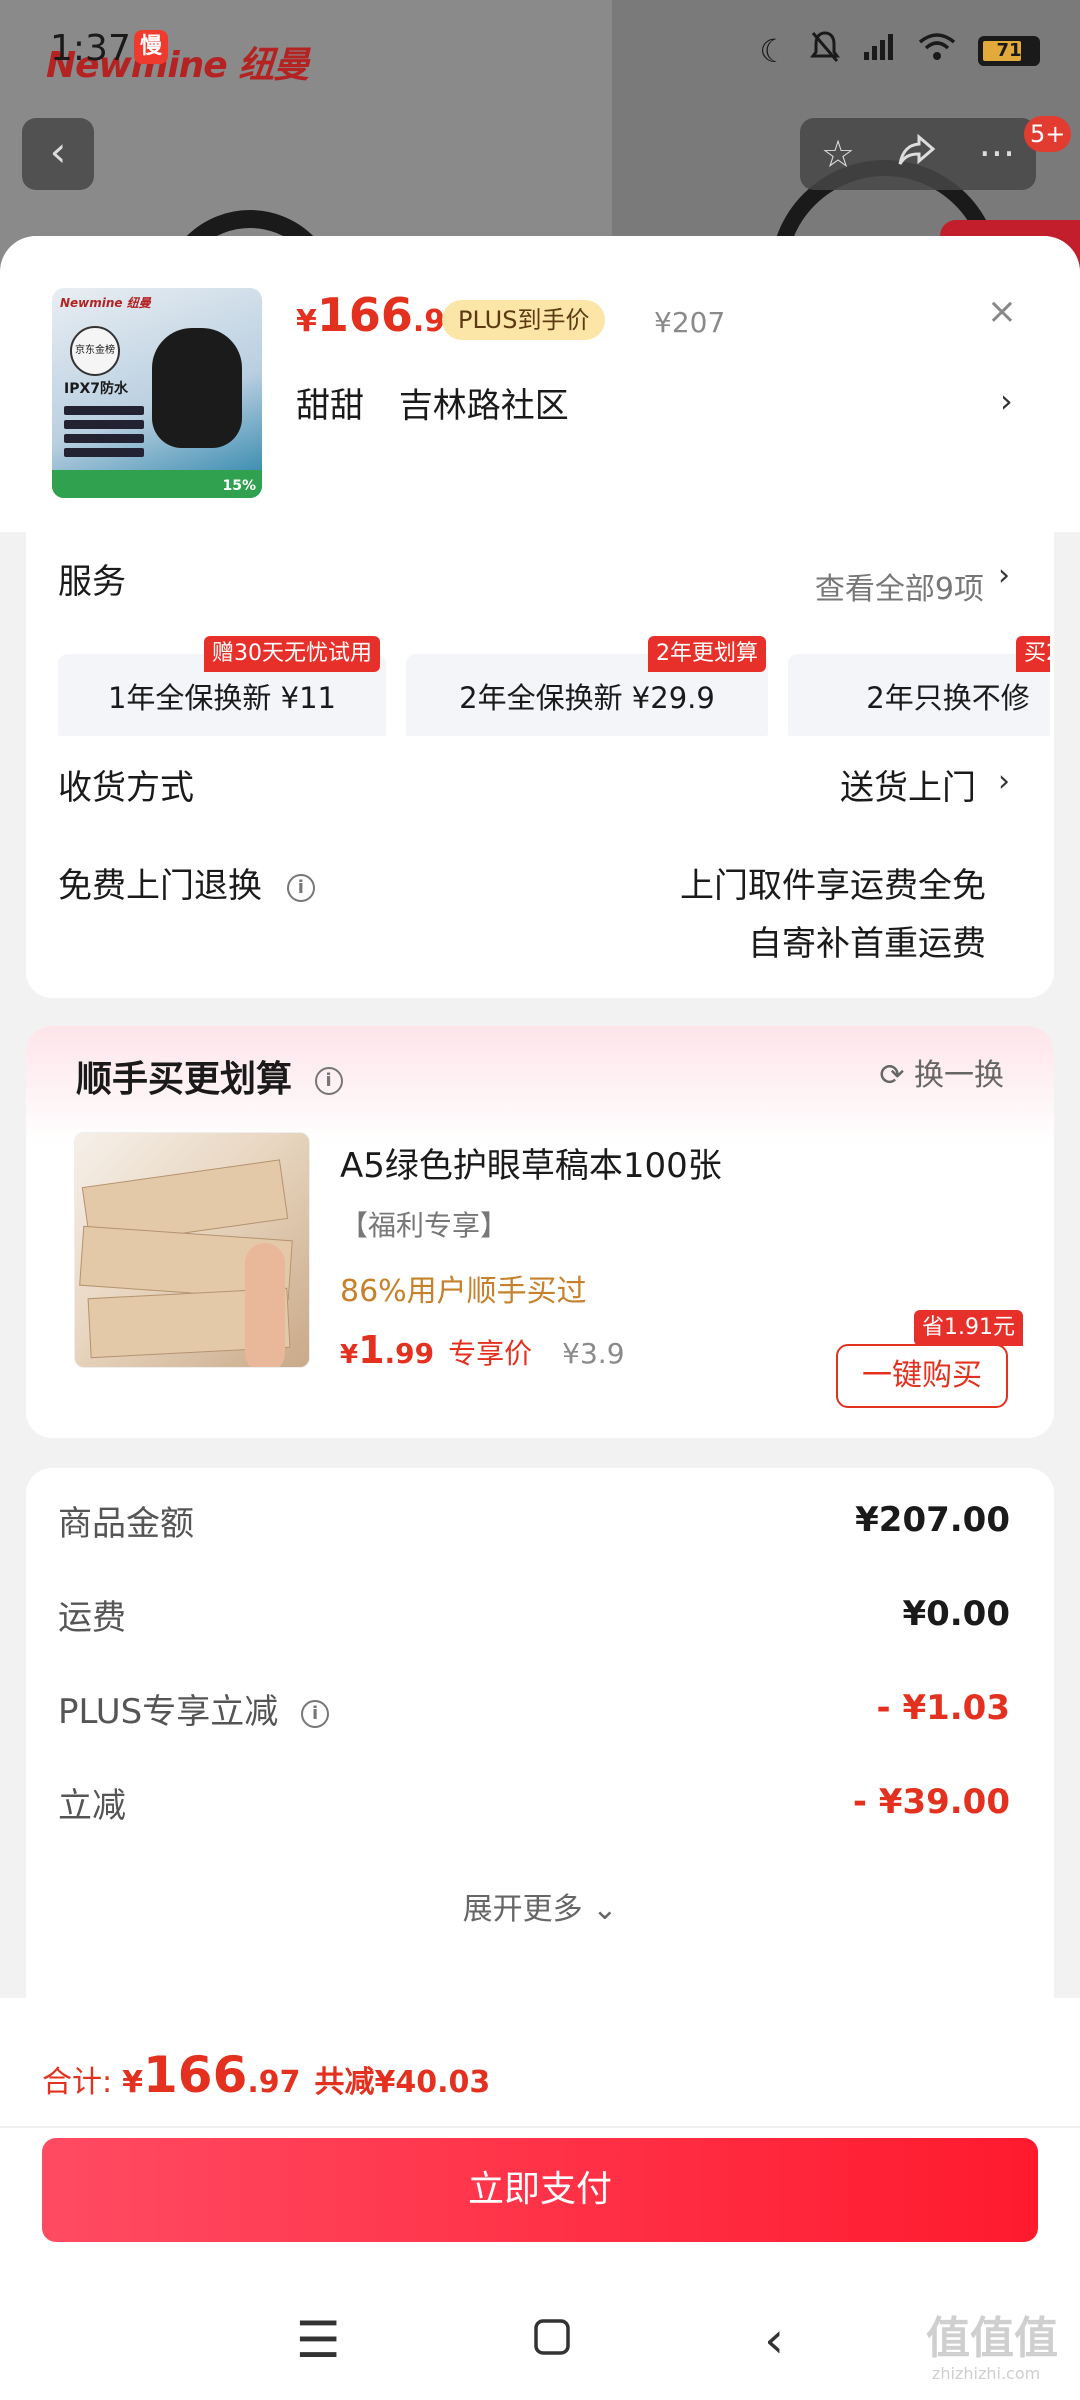 The image size is (1080, 2400). Describe the element at coordinates (593, 1353) in the screenshot. I see `addon-original-price: ¥3.9` at that location.